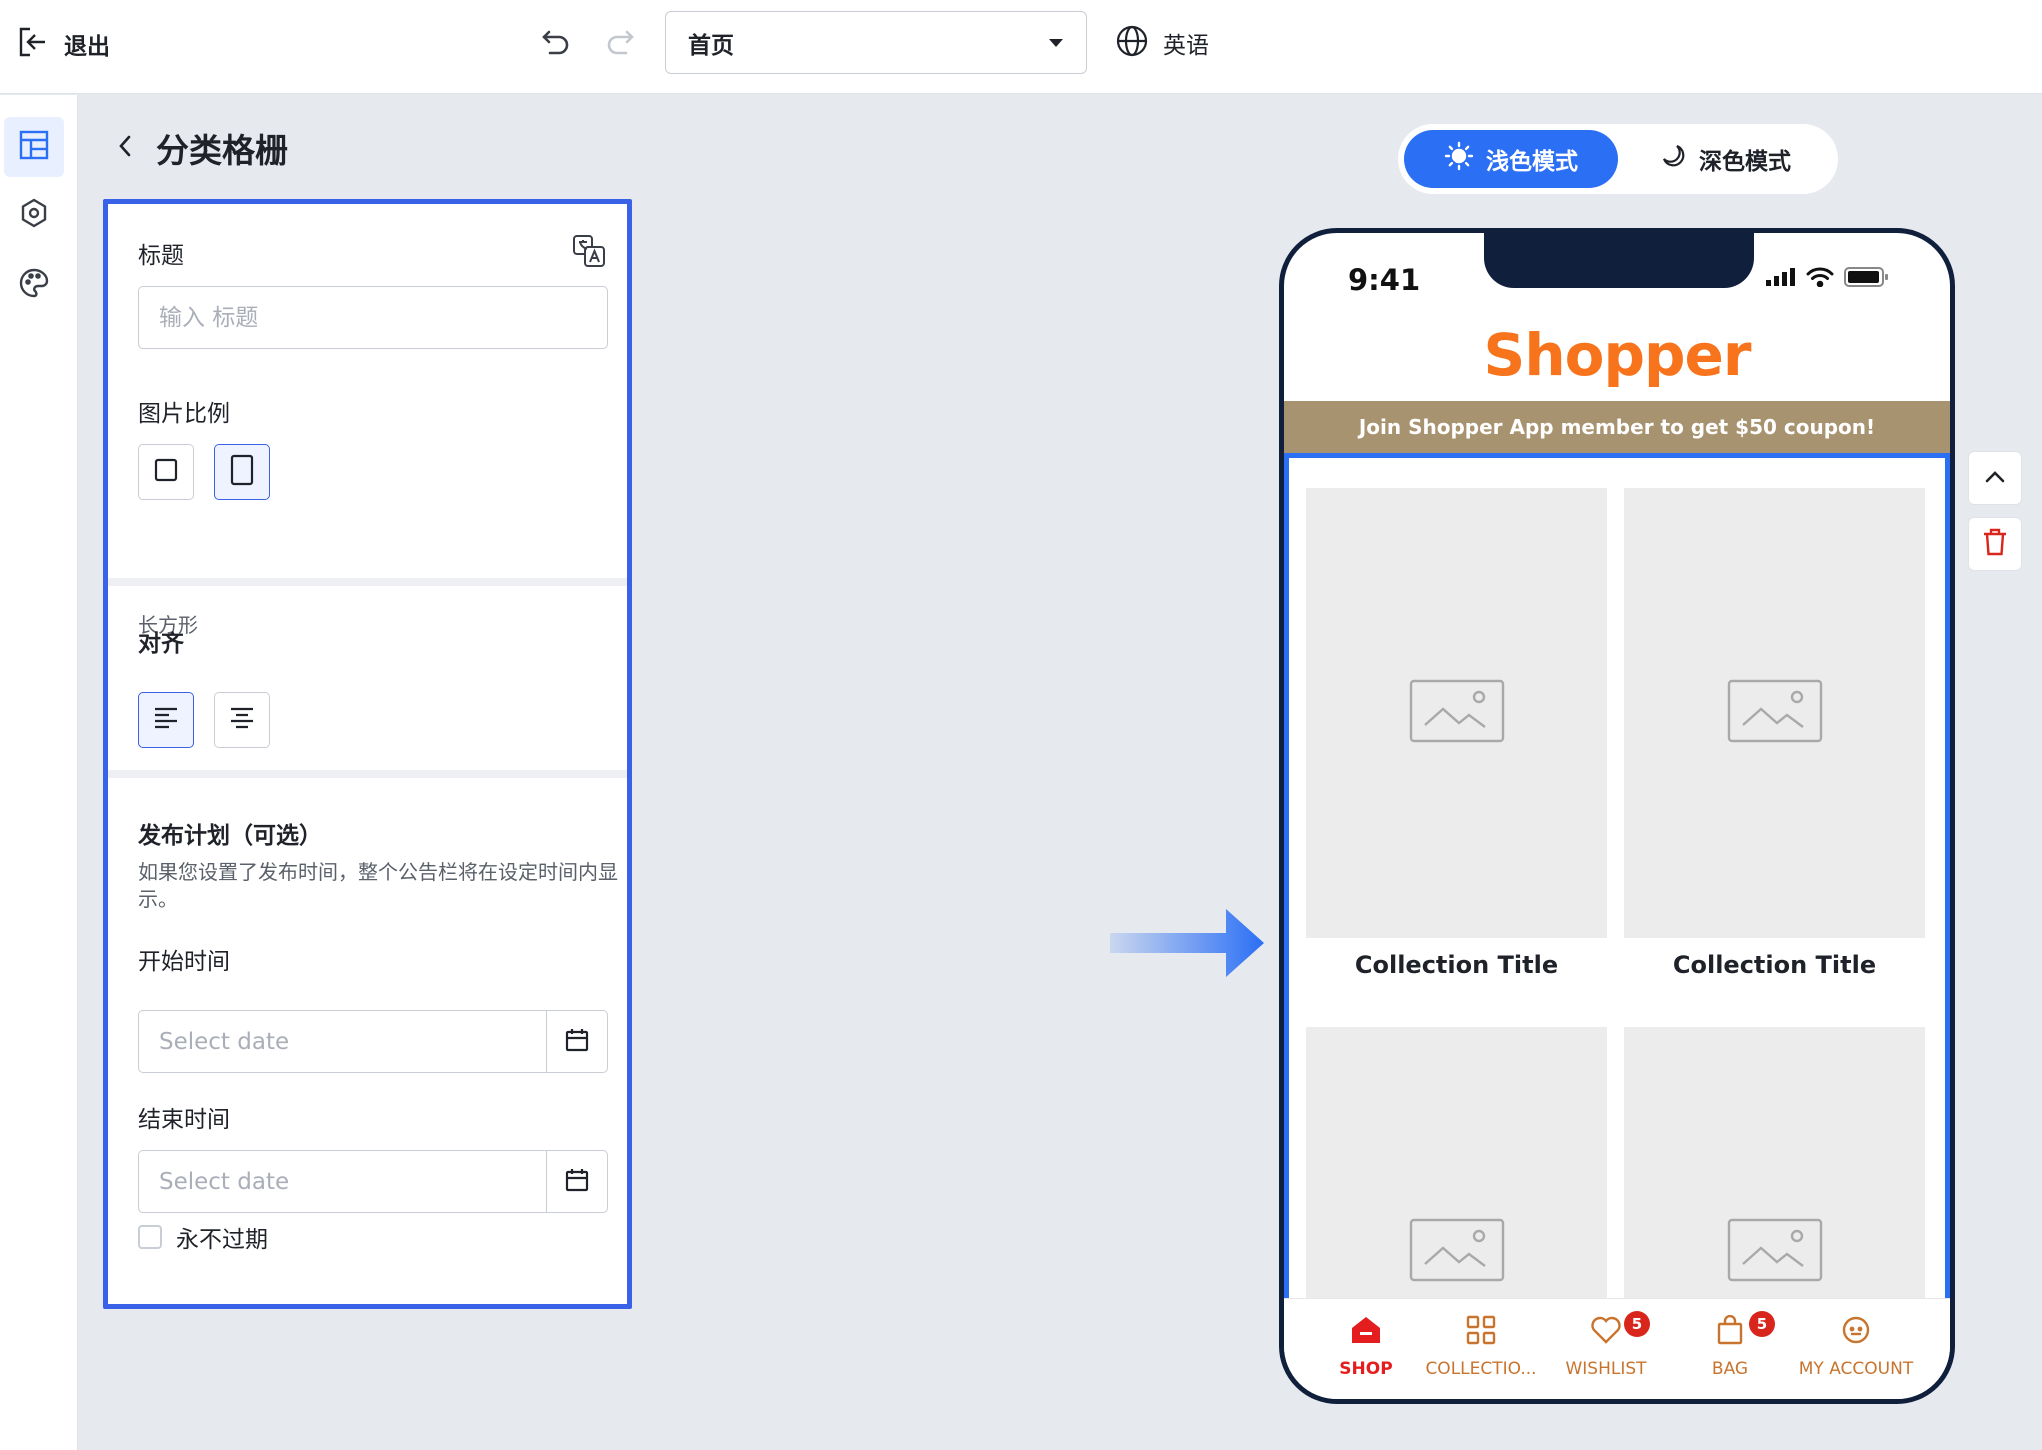 This screenshot has width=2042, height=1450. I want to click on rail-item-settings, so click(34, 215).